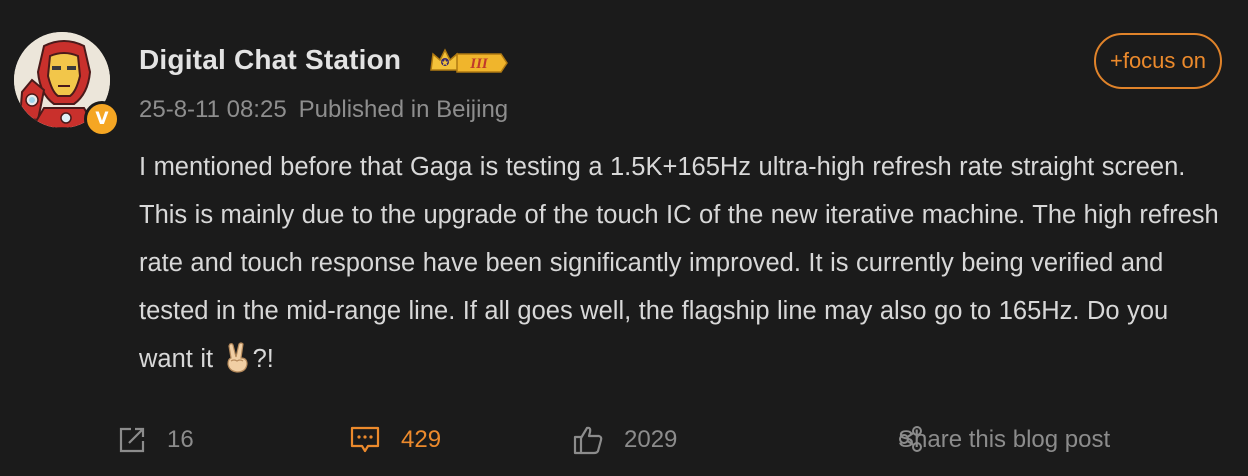  Describe the element at coordinates (1158, 61) in the screenshot. I see `follow-button: +focus on` at that location.